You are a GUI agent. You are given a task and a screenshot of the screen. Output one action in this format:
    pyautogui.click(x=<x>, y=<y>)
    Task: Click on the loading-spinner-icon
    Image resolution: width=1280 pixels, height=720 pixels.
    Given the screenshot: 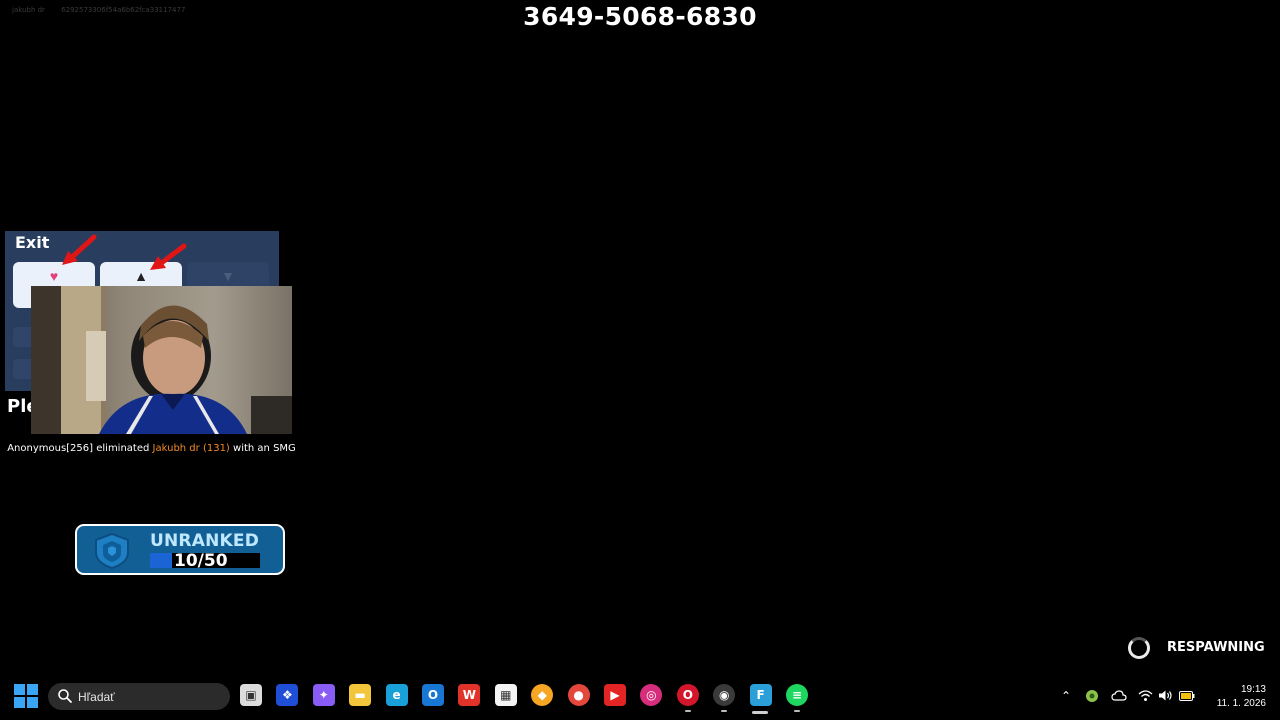 What is the action you would take?
    pyautogui.click(x=1139, y=648)
    